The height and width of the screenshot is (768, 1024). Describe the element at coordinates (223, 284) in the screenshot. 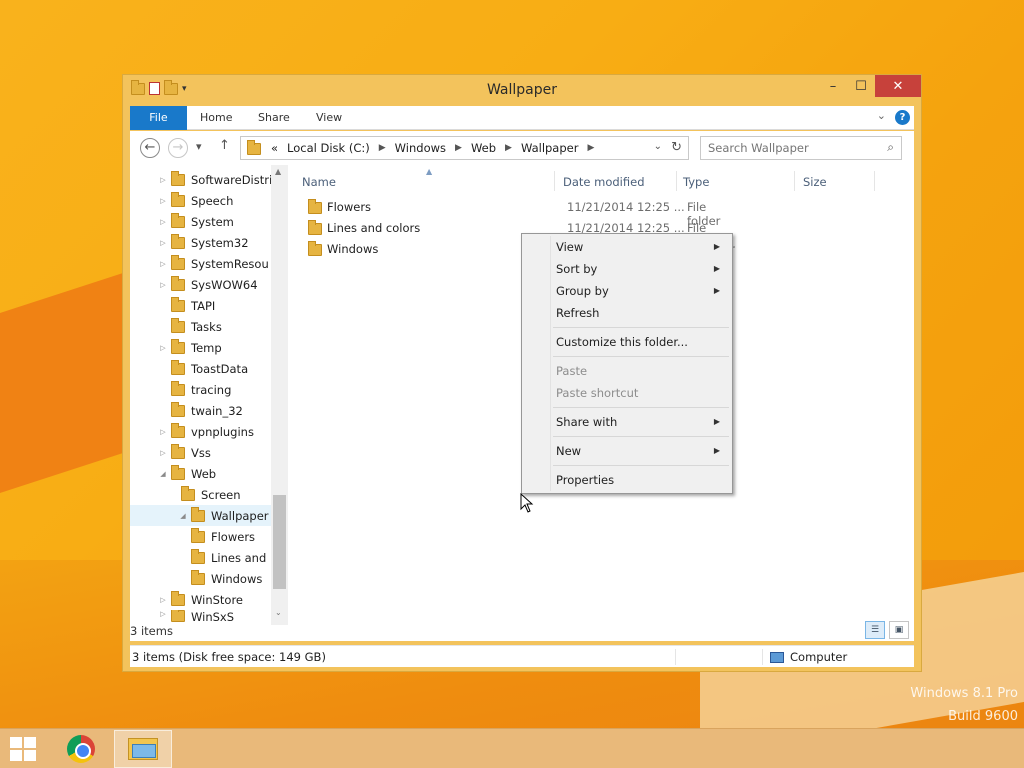

I see `tree-item: ▷ SysWOW64` at that location.